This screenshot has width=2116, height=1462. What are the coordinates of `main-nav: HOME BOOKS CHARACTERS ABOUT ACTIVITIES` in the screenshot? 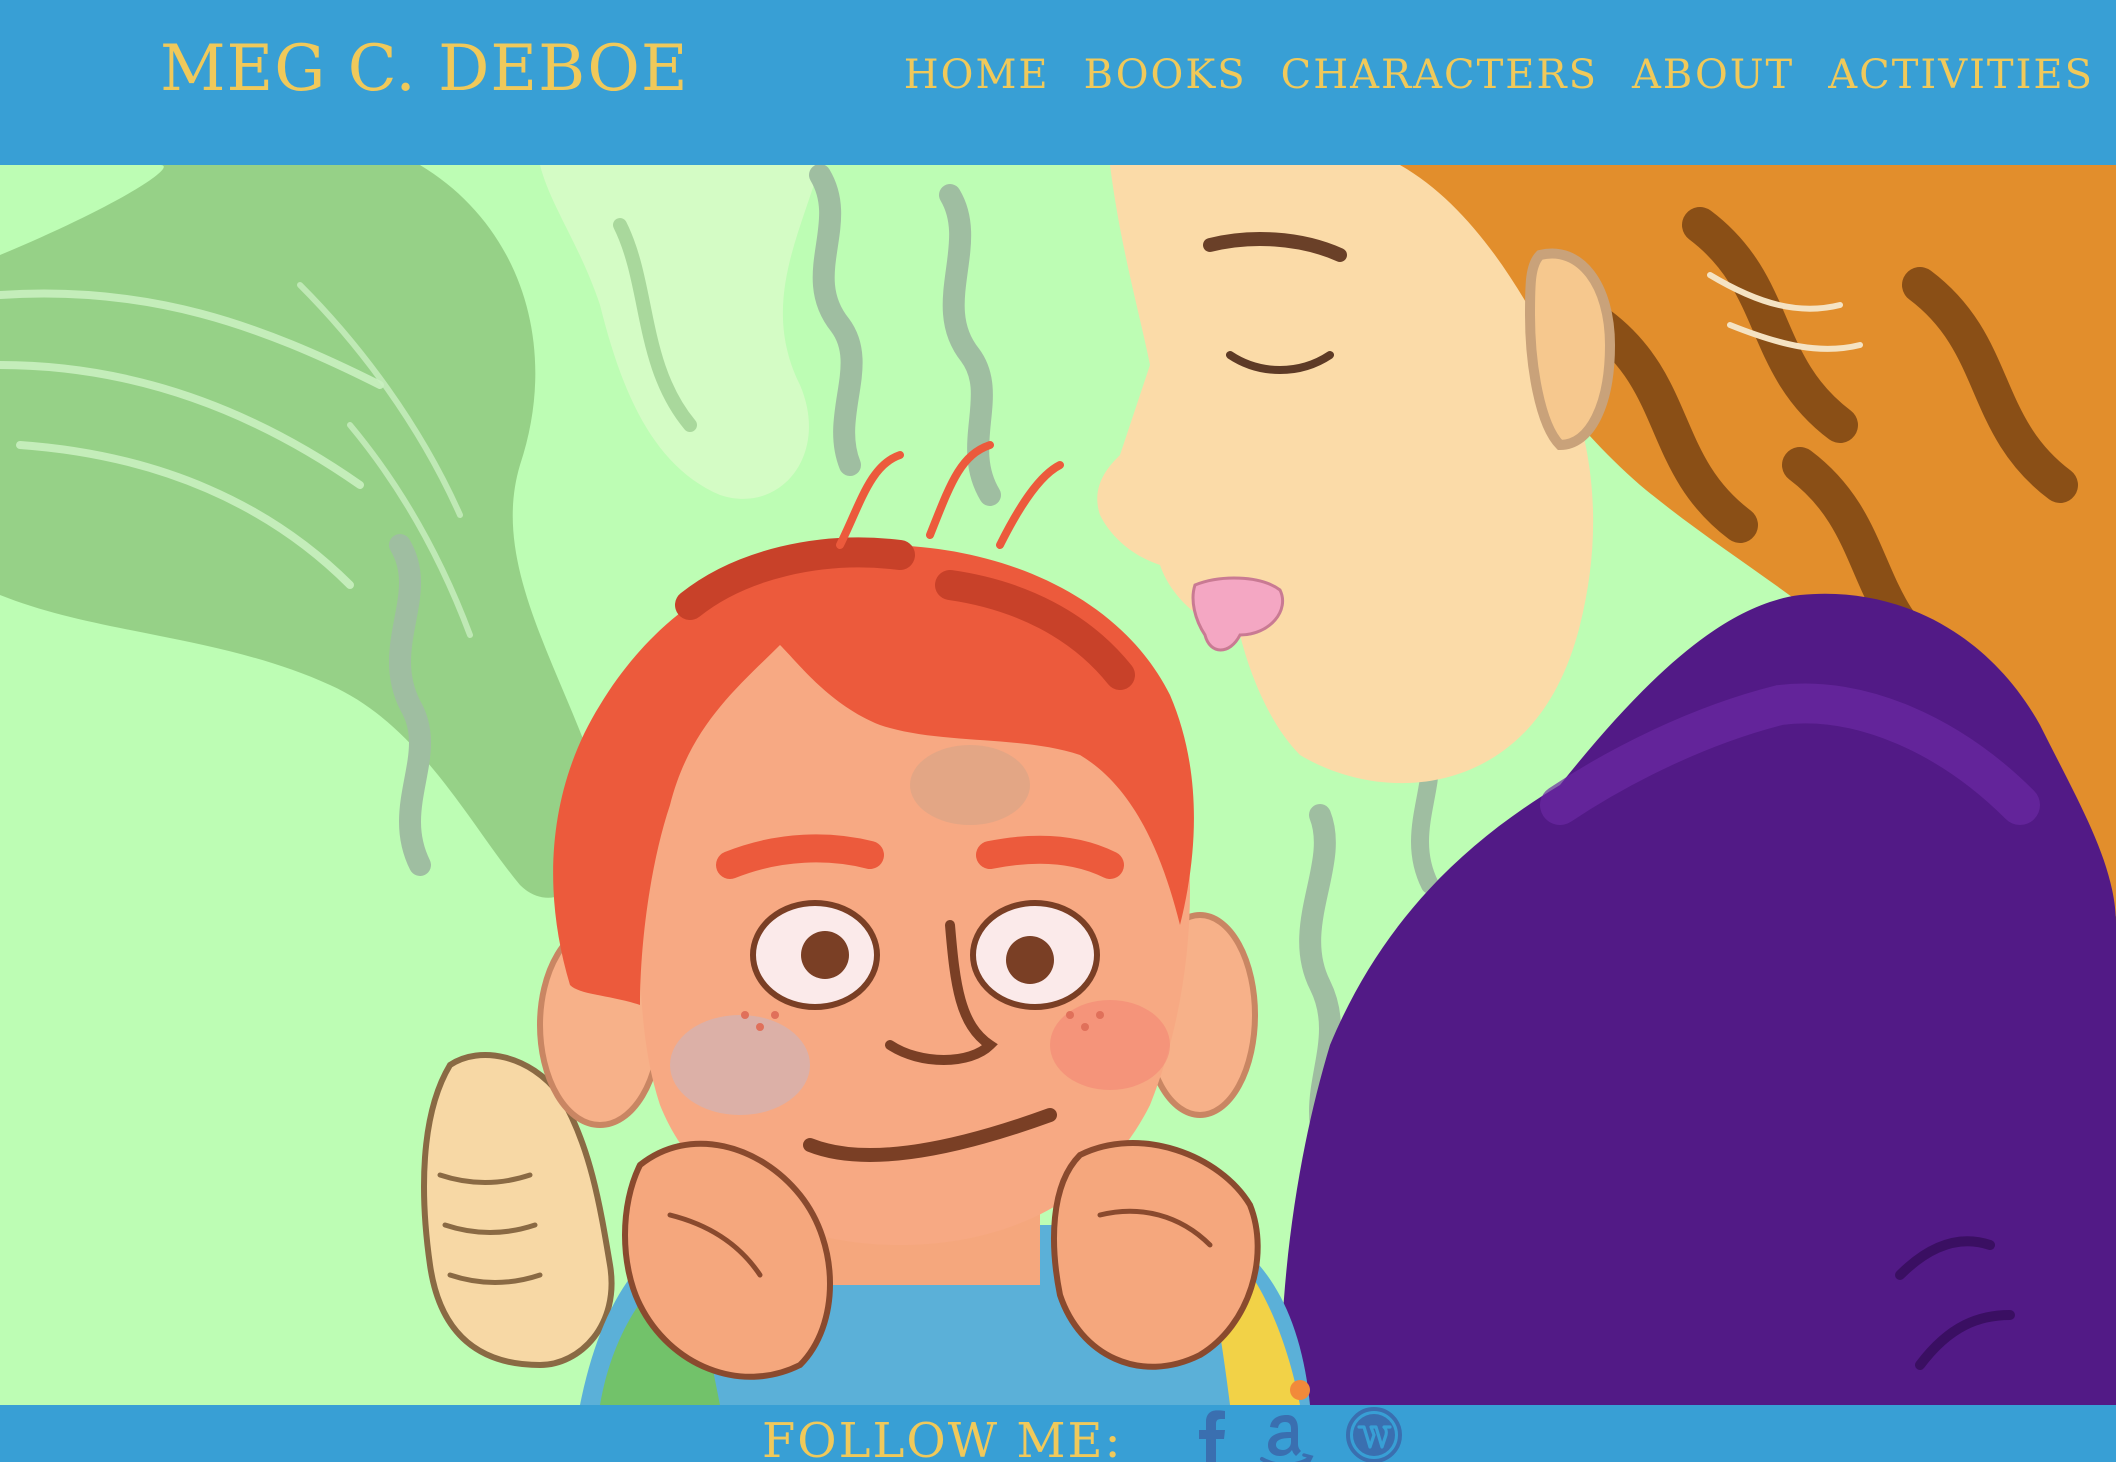 It's located at (1499, 75).